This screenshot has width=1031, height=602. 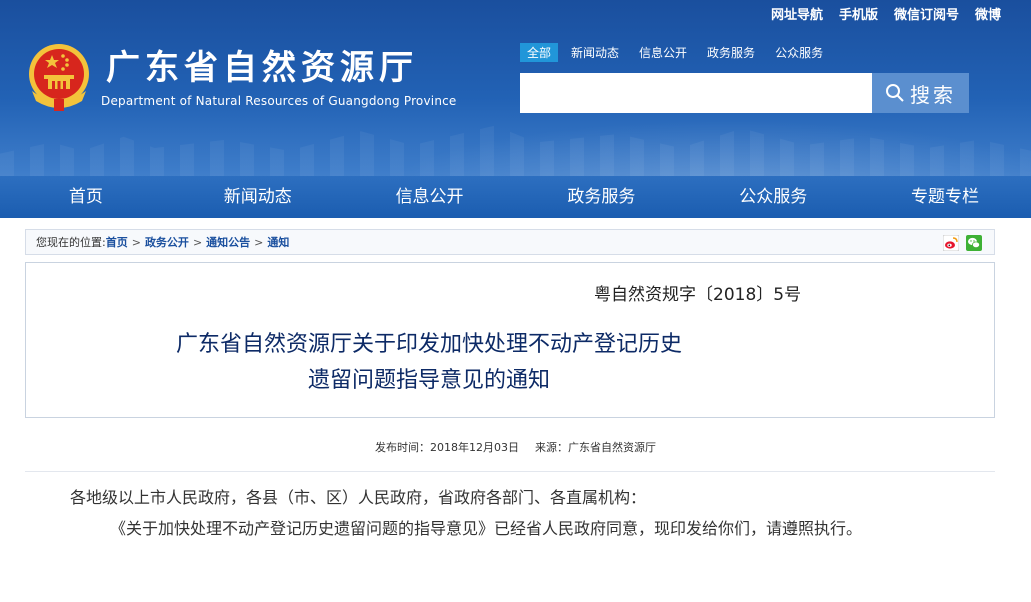 I want to click on wechat-icon, so click(x=974, y=243).